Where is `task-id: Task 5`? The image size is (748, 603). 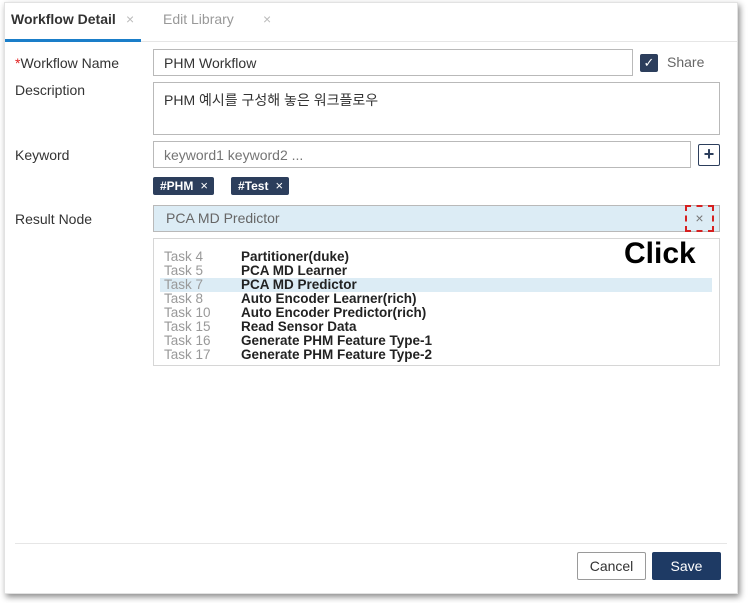 task-id: Task 5 is located at coordinates (184, 270).